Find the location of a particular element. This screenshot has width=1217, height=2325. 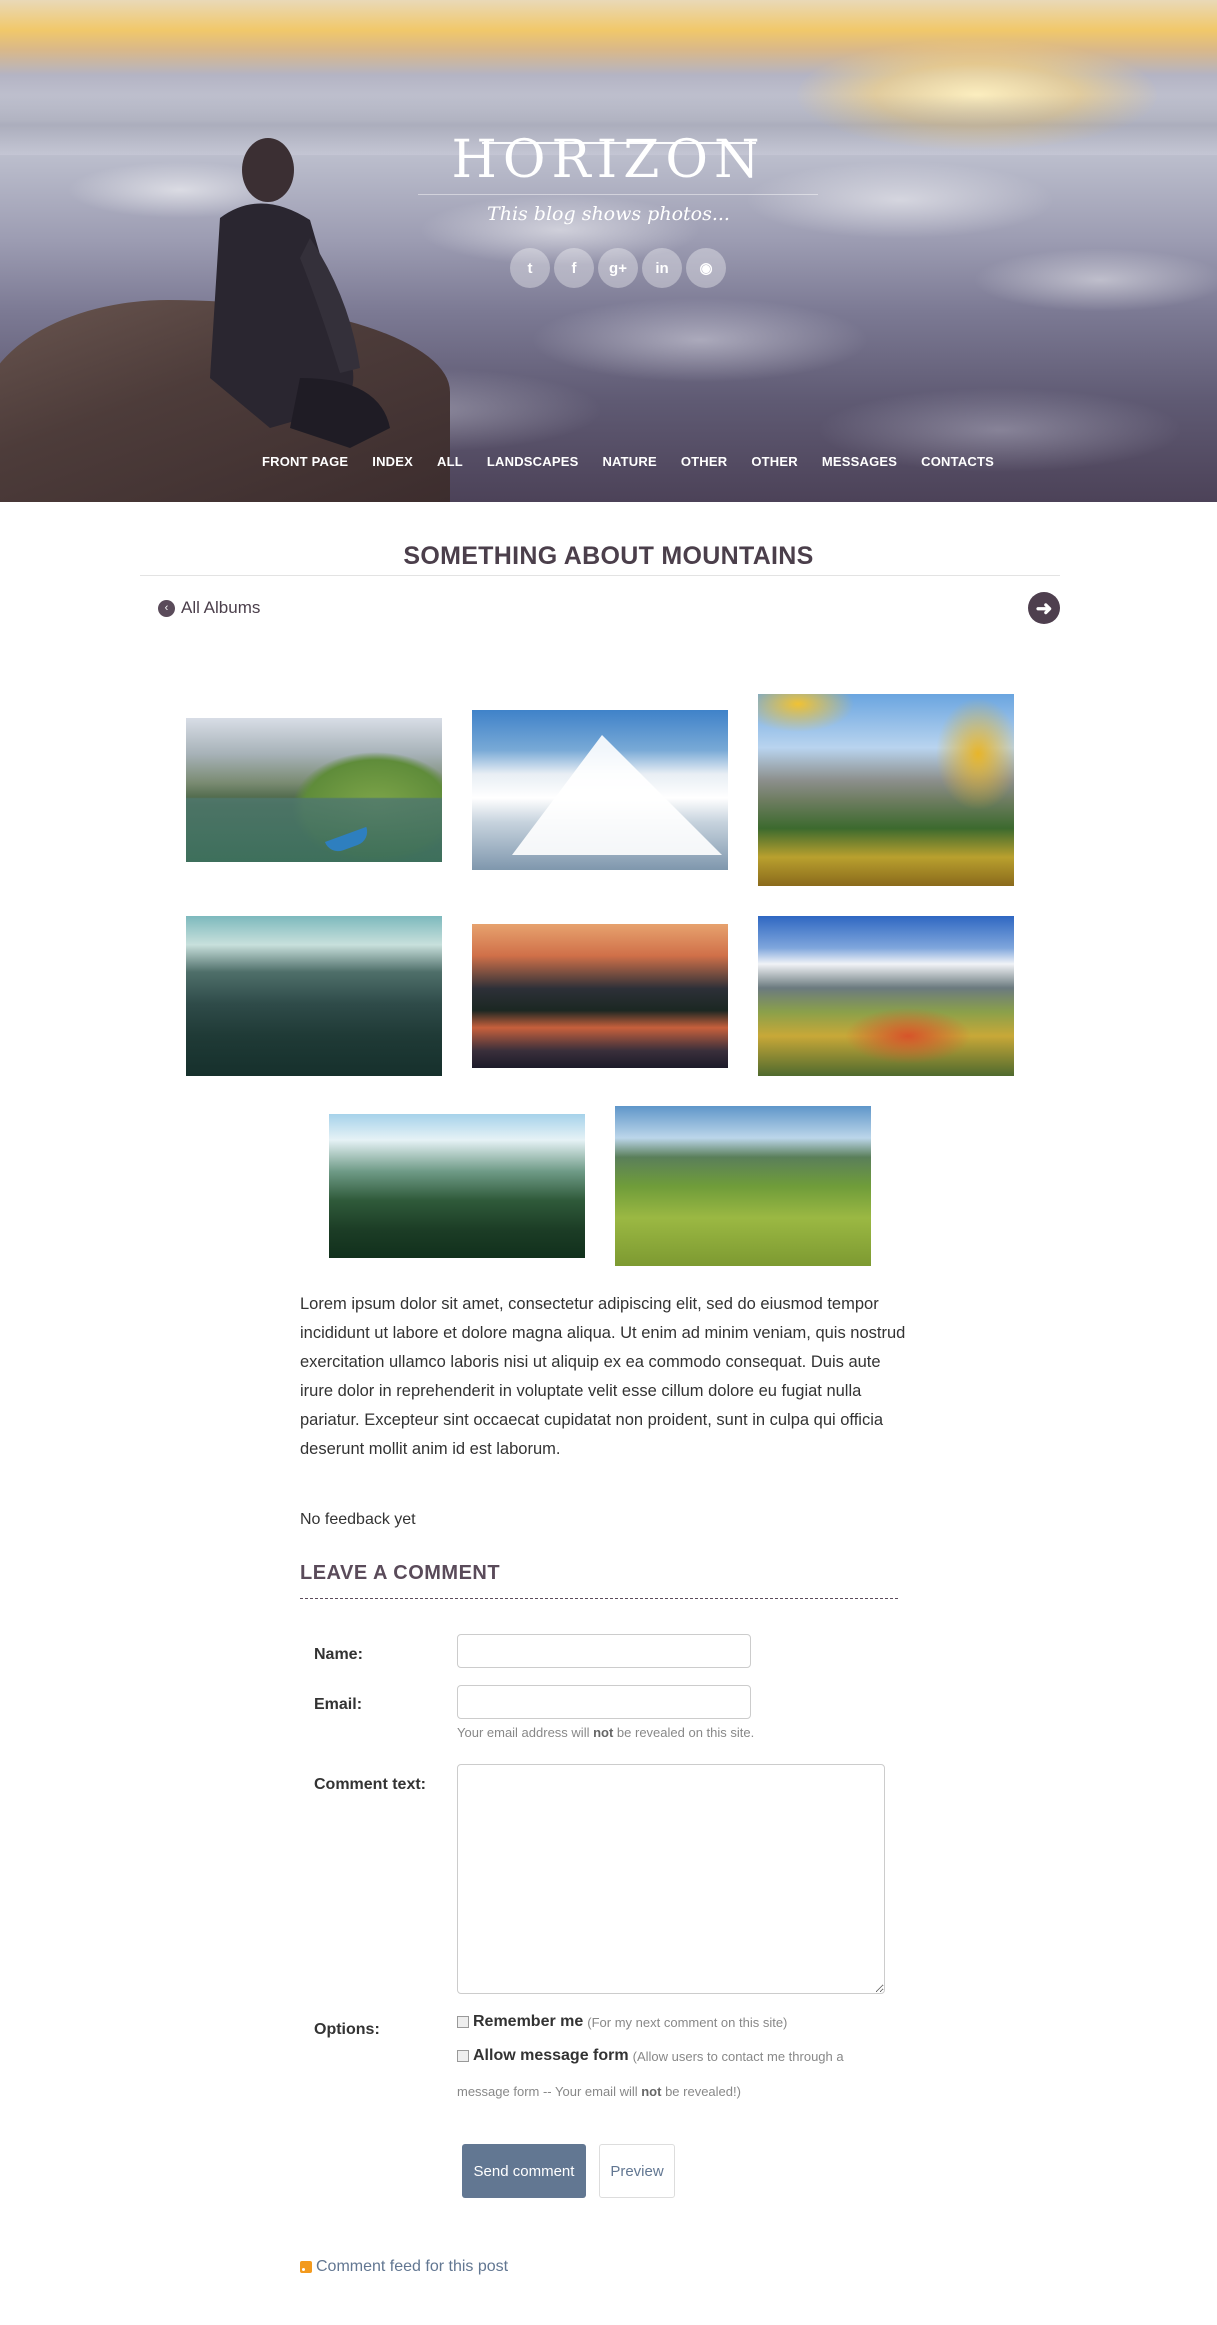

nav-nature: NATURE is located at coordinates (629, 461).